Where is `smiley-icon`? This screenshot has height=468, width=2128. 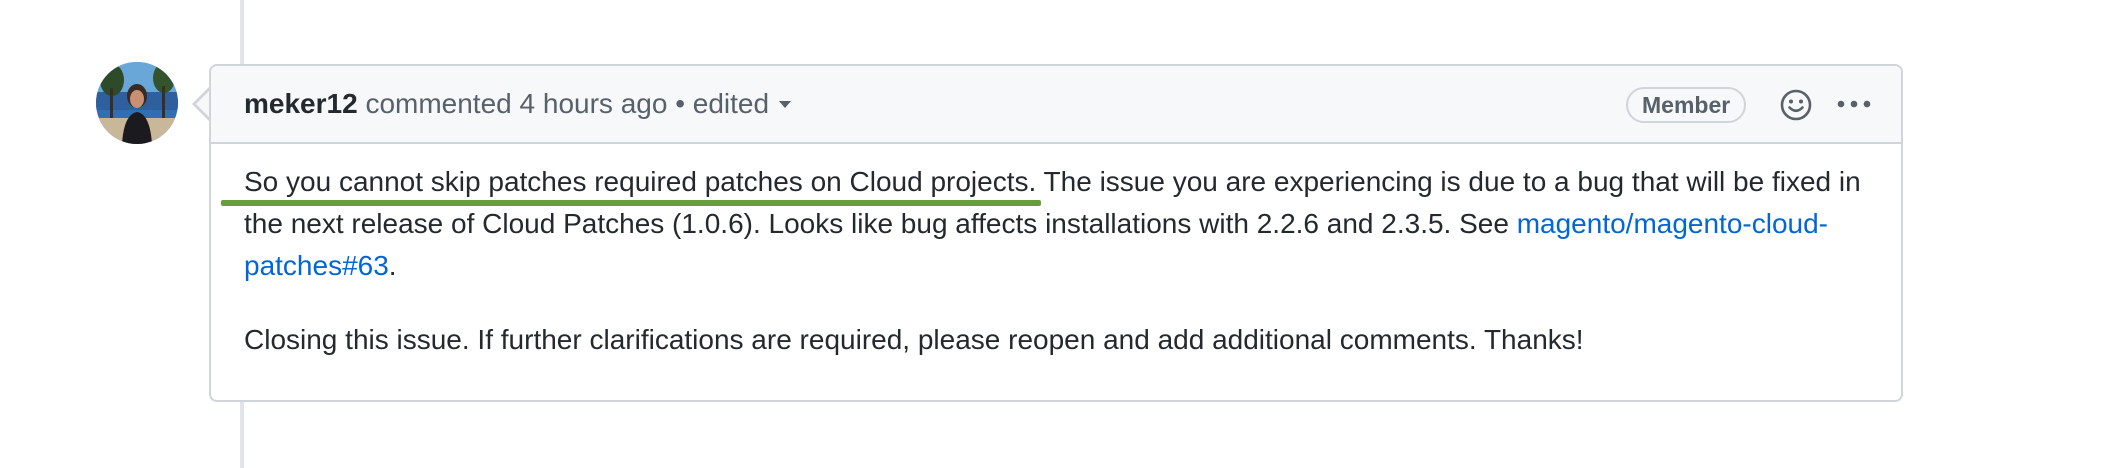
smiley-icon is located at coordinates (1796, 105).